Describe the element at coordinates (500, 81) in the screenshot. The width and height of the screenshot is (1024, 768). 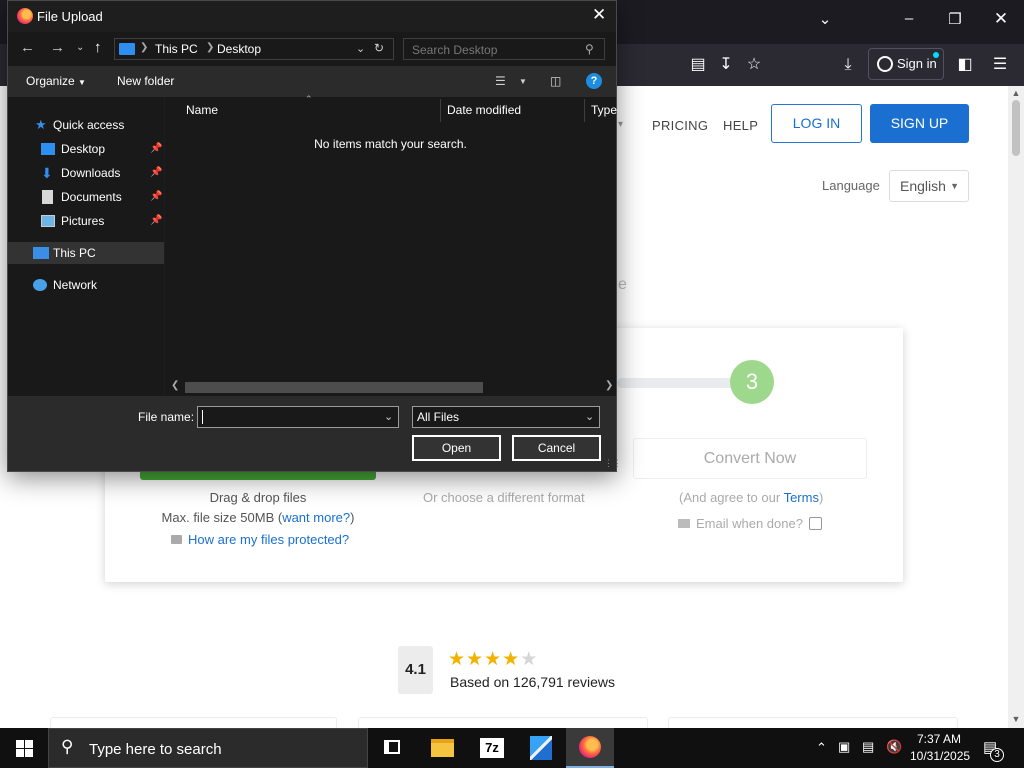
I see `change-view-icon: ☰` at that location.